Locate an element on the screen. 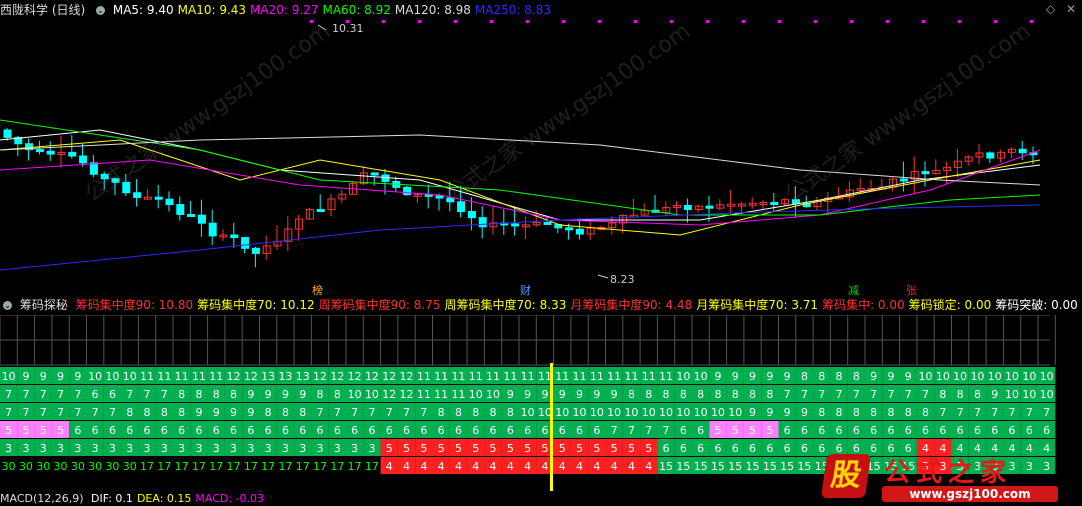  logo-badge: 股 is located at coordinates (846, 476).